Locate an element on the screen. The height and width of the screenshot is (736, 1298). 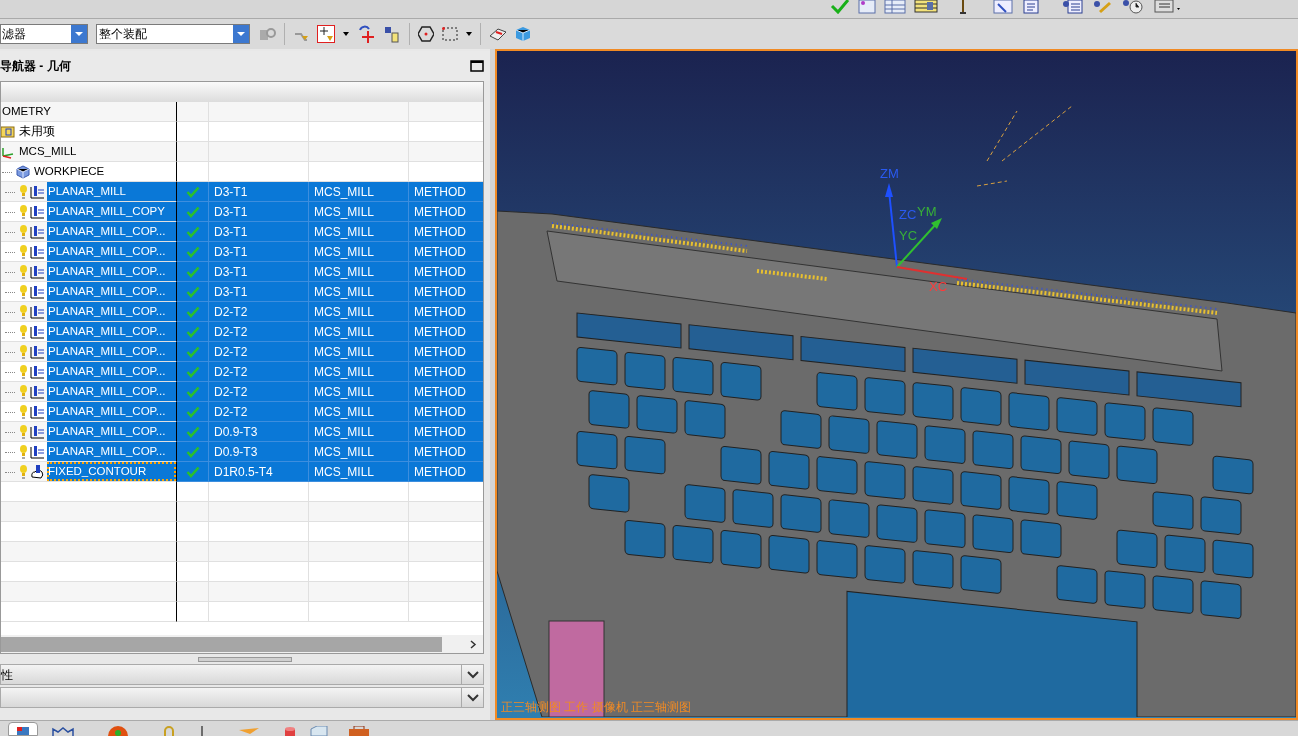
operation-name: WORKPIECE is located at coordinates (69, 171).